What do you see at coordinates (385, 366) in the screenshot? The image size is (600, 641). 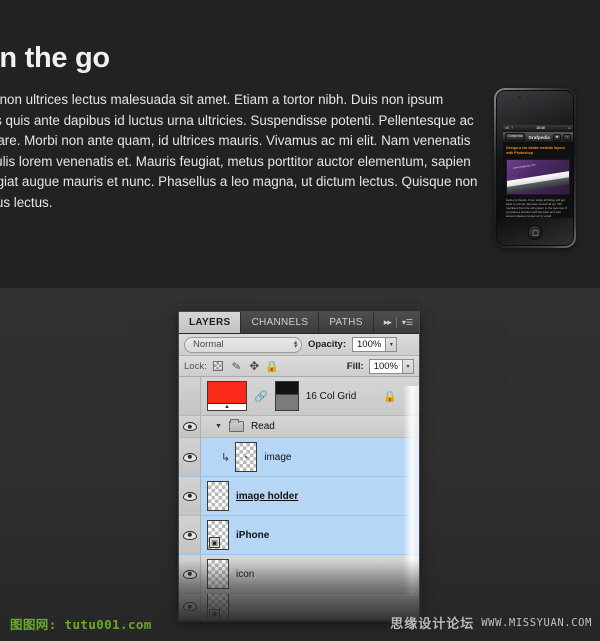 I see `fill-value: 100%` at bounding box center [385, 366].